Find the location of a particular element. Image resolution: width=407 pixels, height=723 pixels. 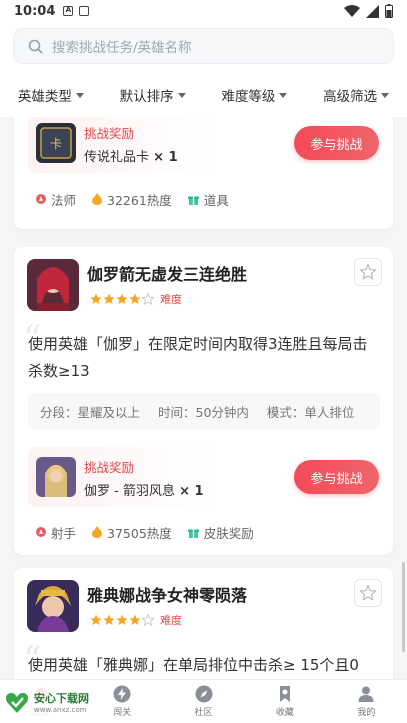

watermark-logo is located at coordinates (17, 702).